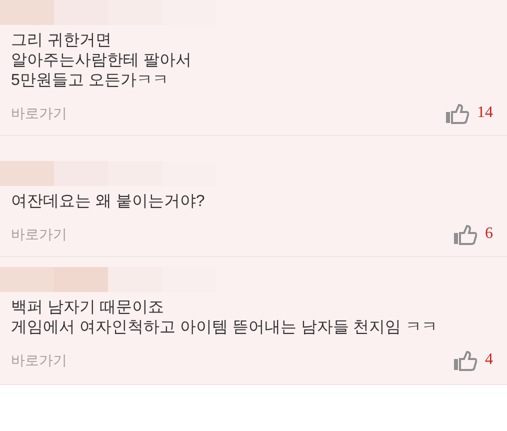 The width and height of the screenshot is (507, 431). I want to click on comment-text: 그리 귀한거면, so click(61, 41).